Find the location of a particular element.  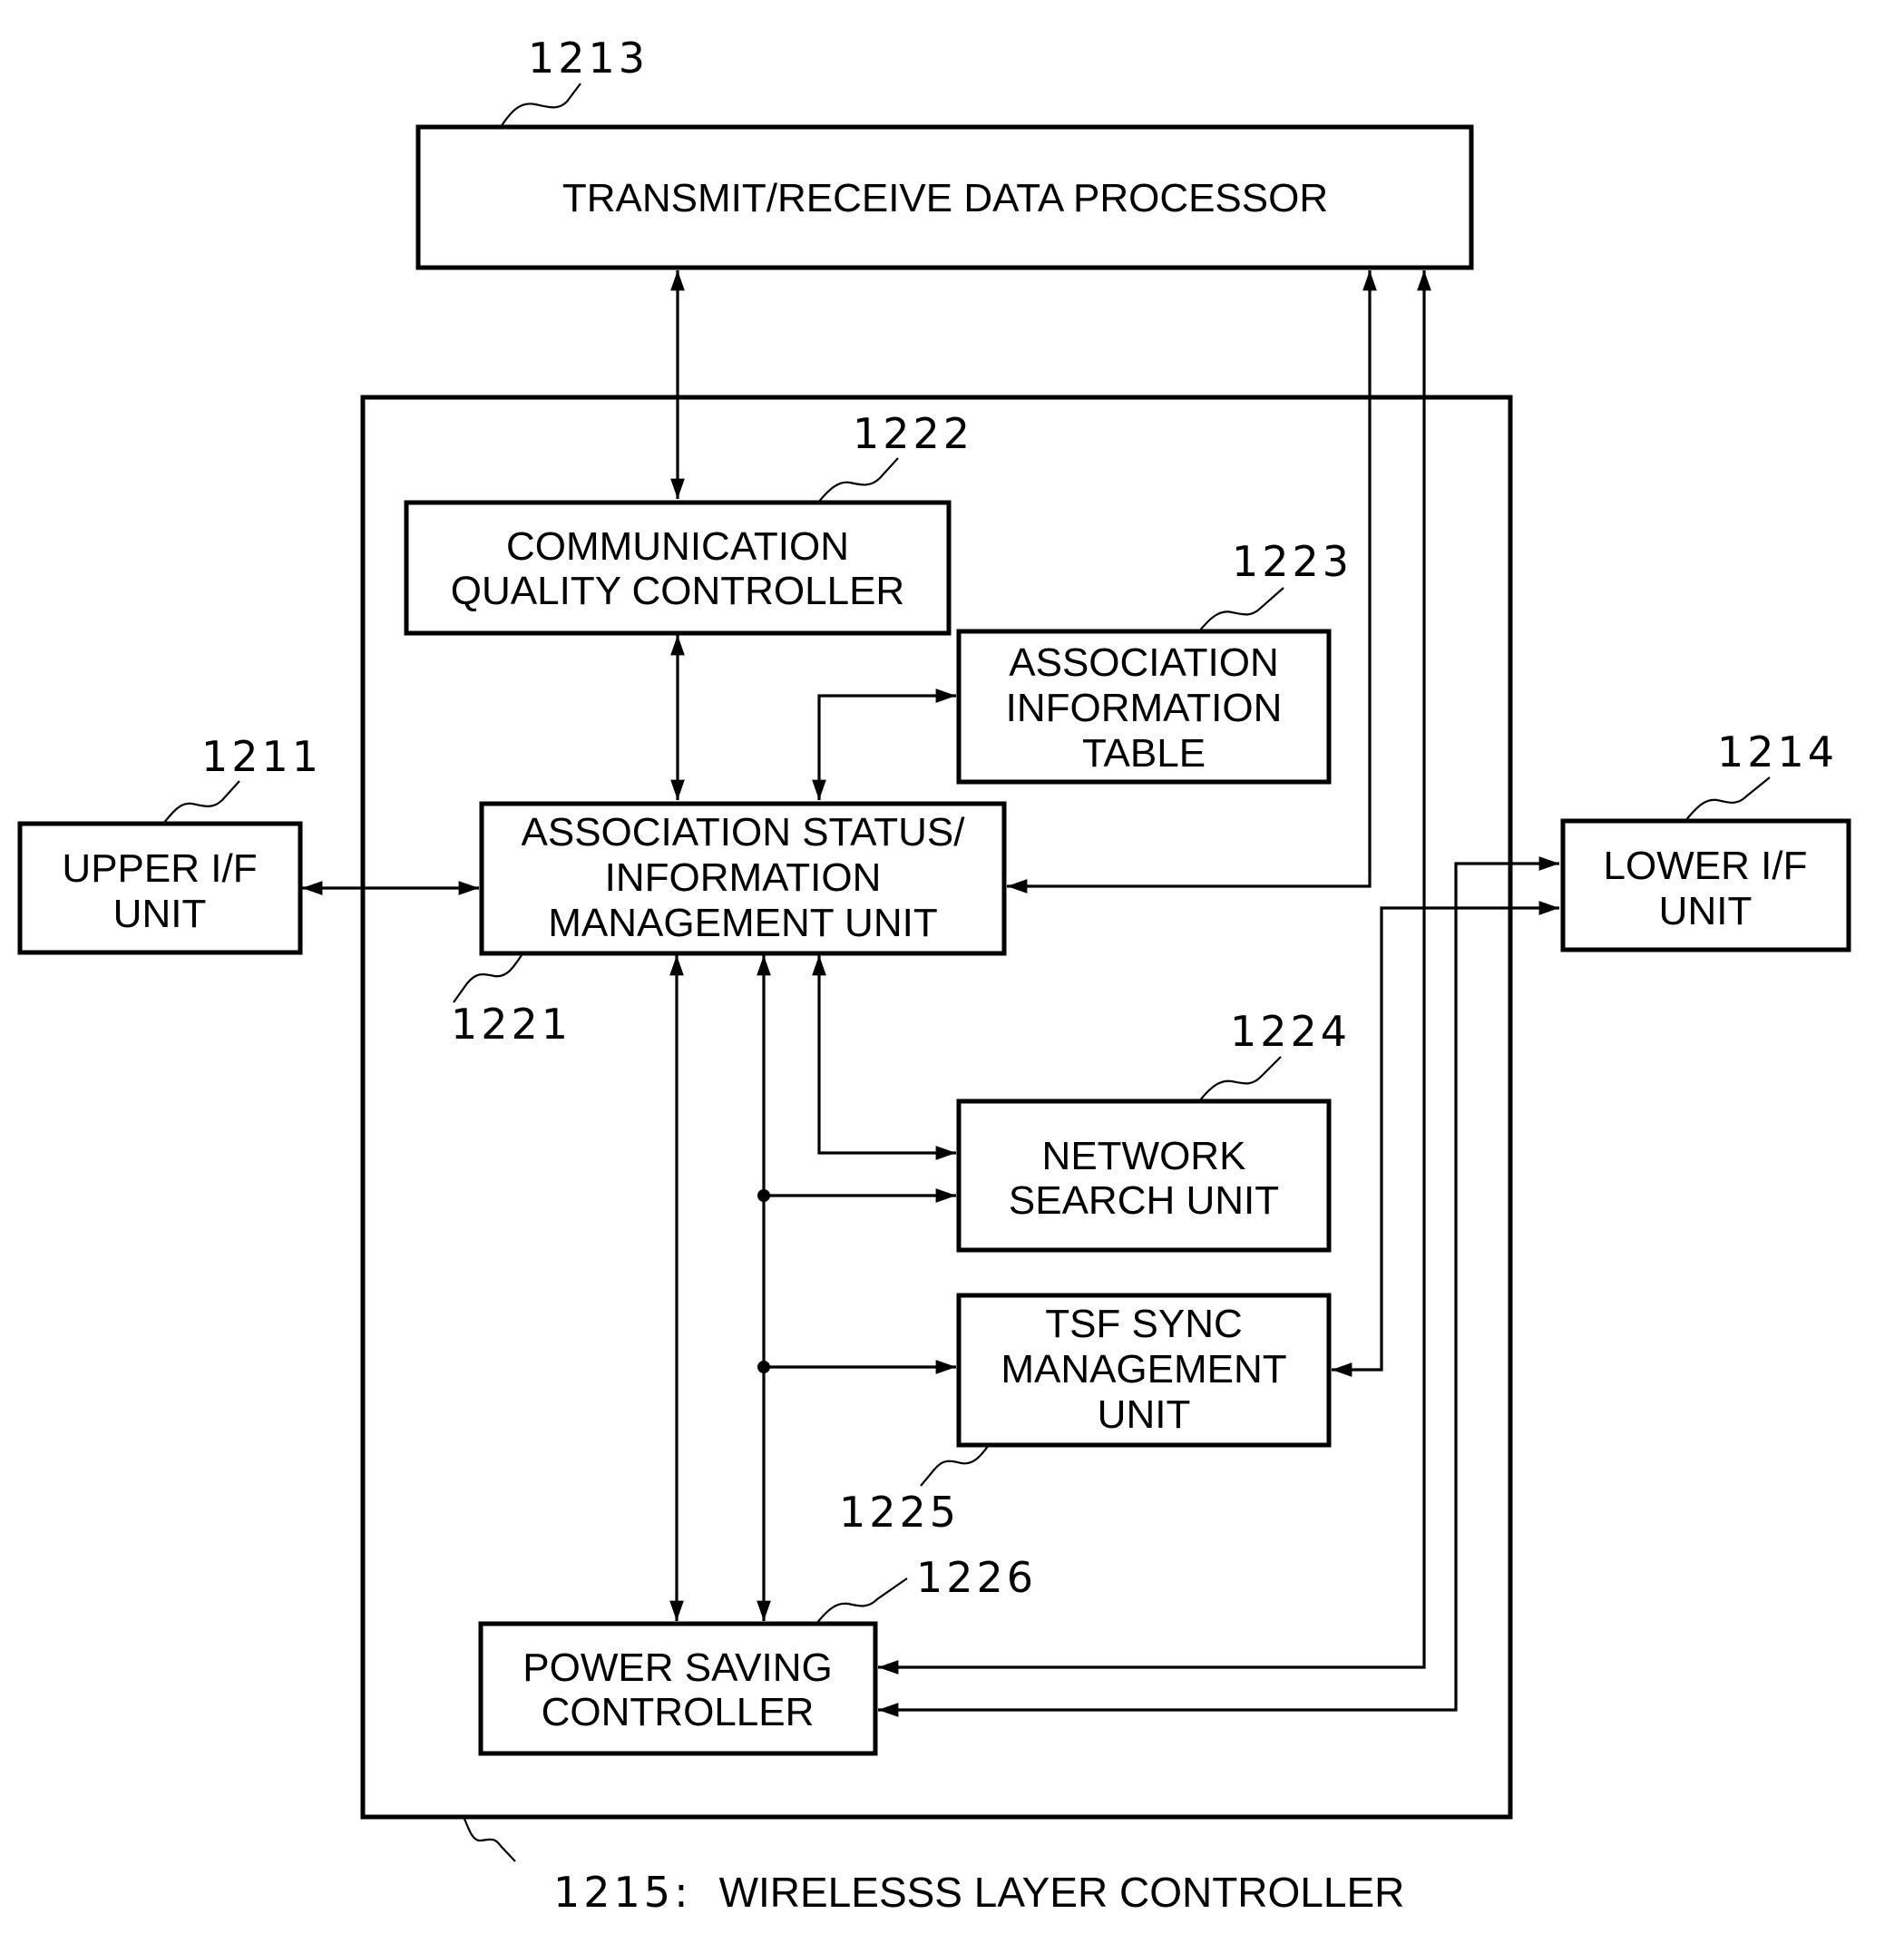

block-label-line-3: UNIT is located at coordinates (1145, 1414).